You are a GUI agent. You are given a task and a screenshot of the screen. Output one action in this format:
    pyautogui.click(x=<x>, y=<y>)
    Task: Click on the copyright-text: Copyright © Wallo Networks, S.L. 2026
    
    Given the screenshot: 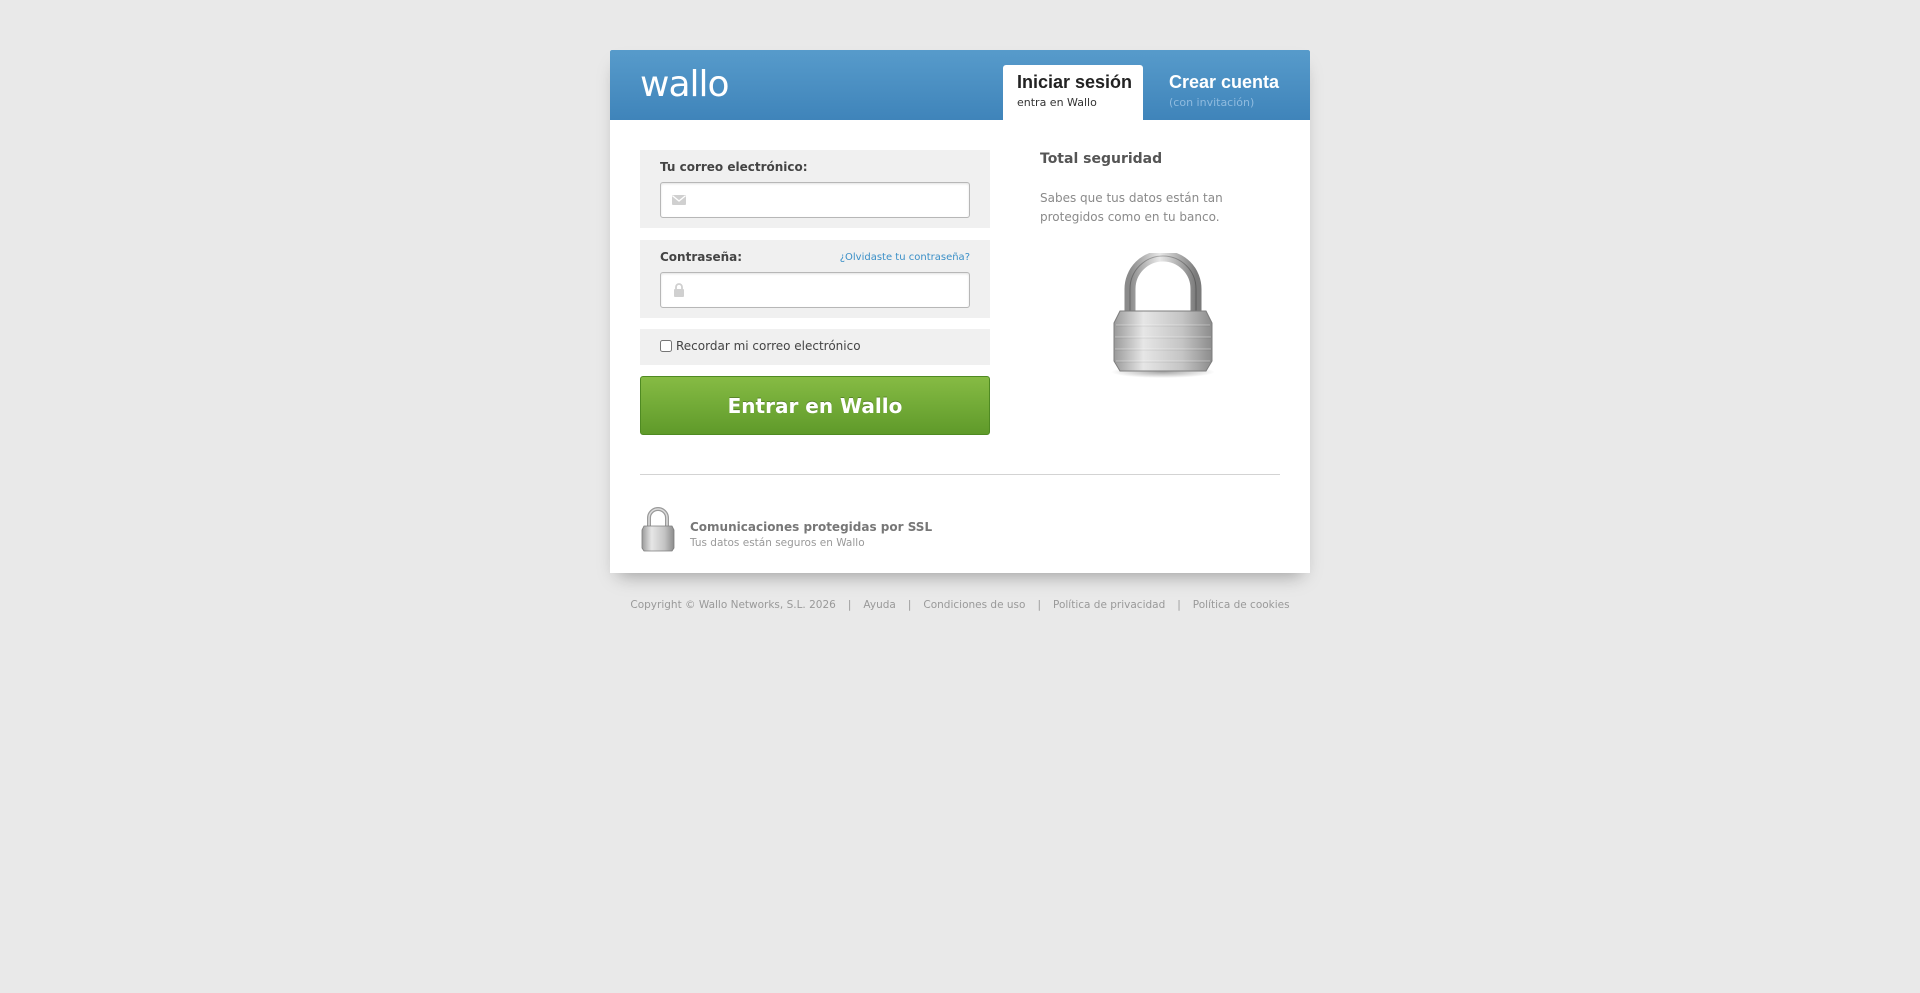 What is the action you would take?
    pyautogui.click(x=733, y=605)
    